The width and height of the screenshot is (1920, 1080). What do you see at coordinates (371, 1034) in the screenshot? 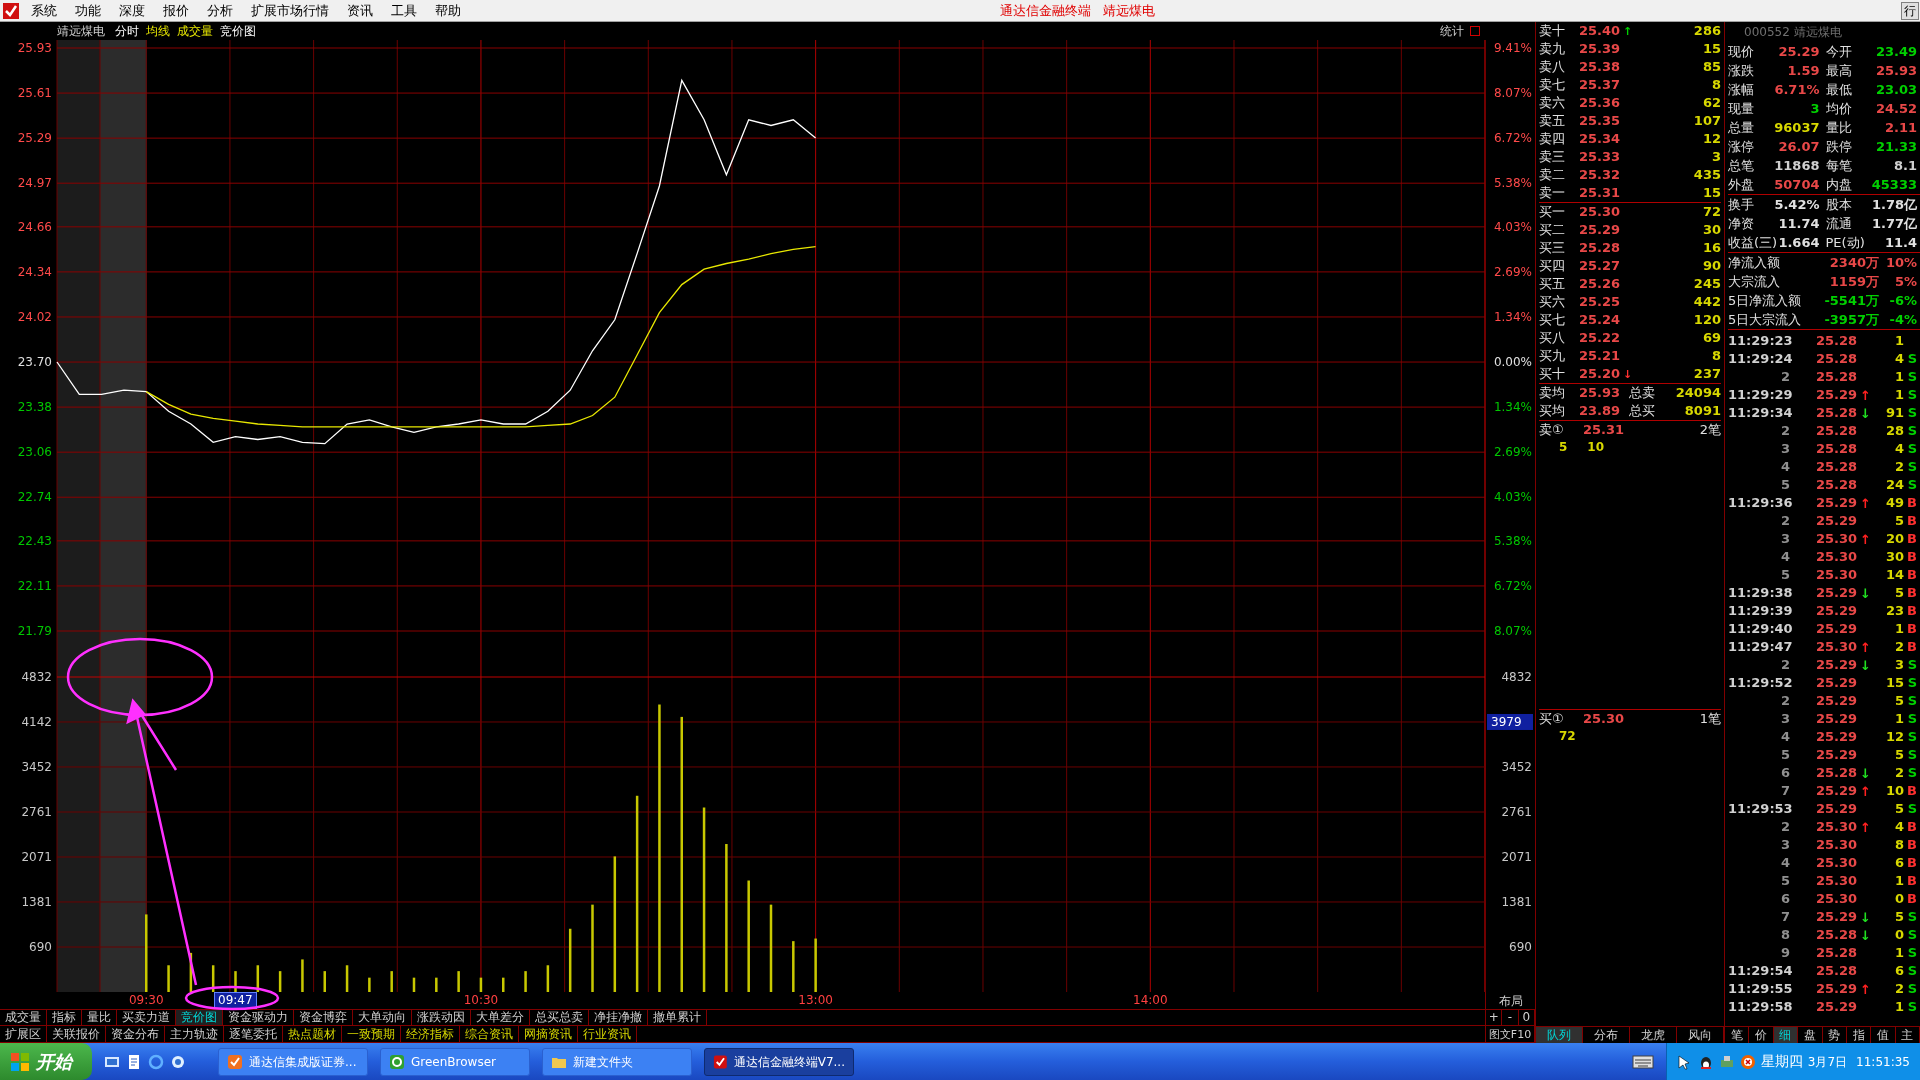
I see `tab: 一致预期` at bounding box center [371, 1034].